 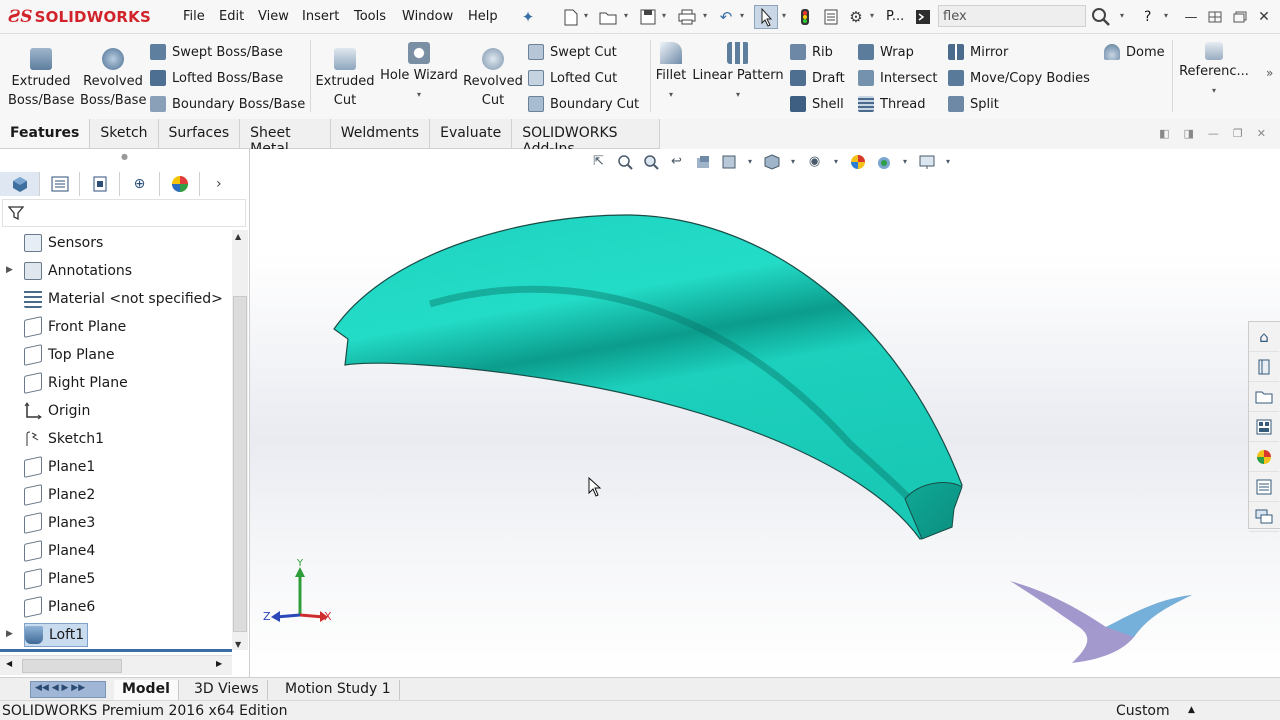 What do you see at coordinates (1264, 487) in the screenshot?
I see `custom-properties-icon` at bounding box center [1264, 487].